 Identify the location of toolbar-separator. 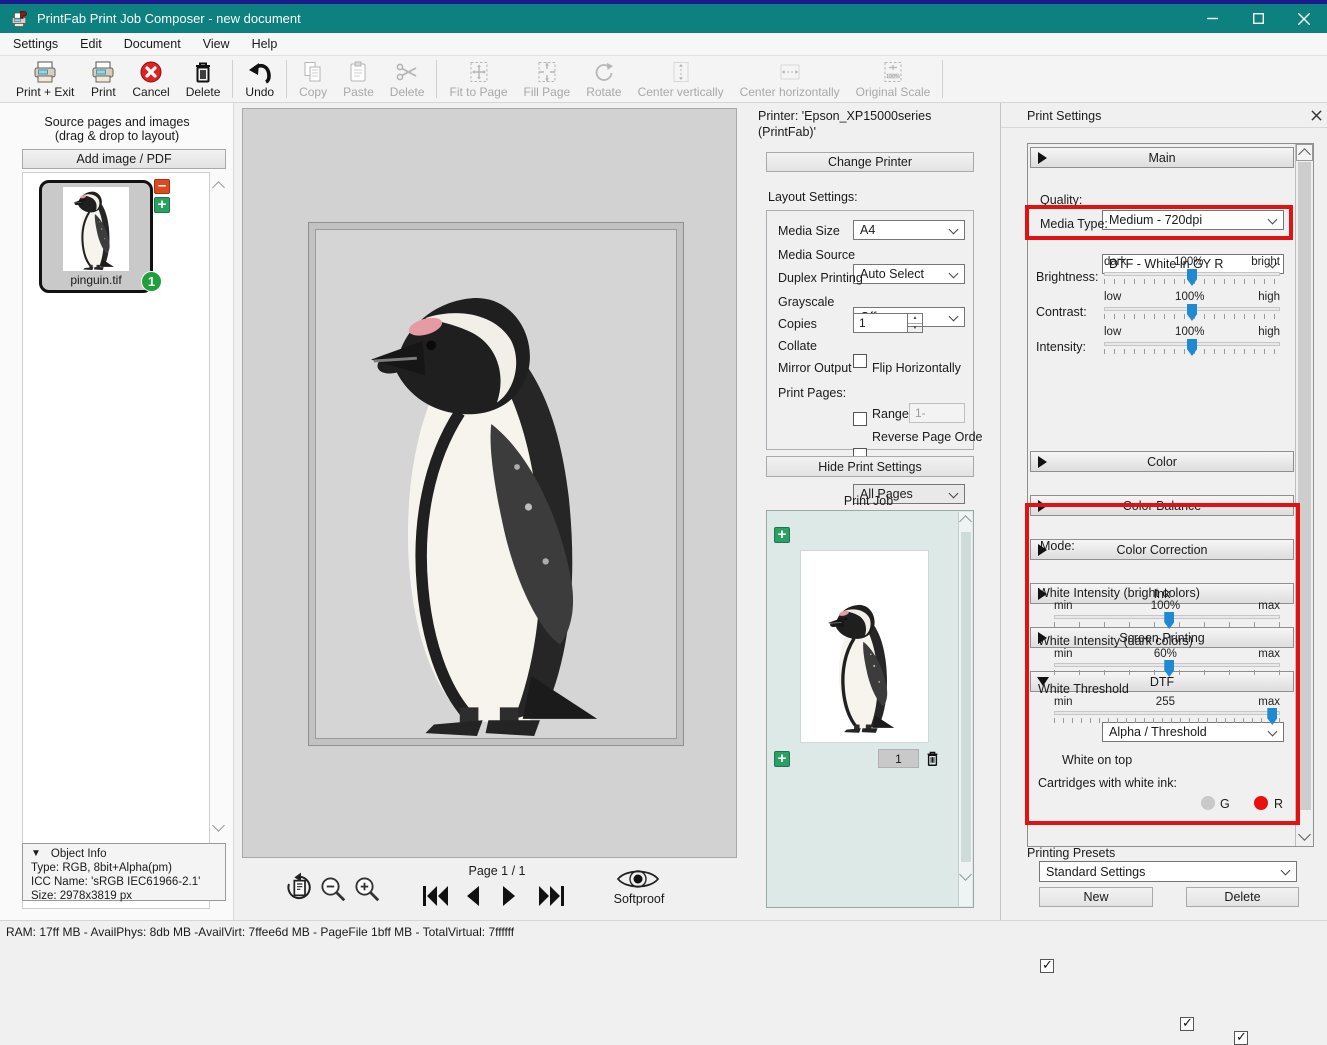
(943, 79).